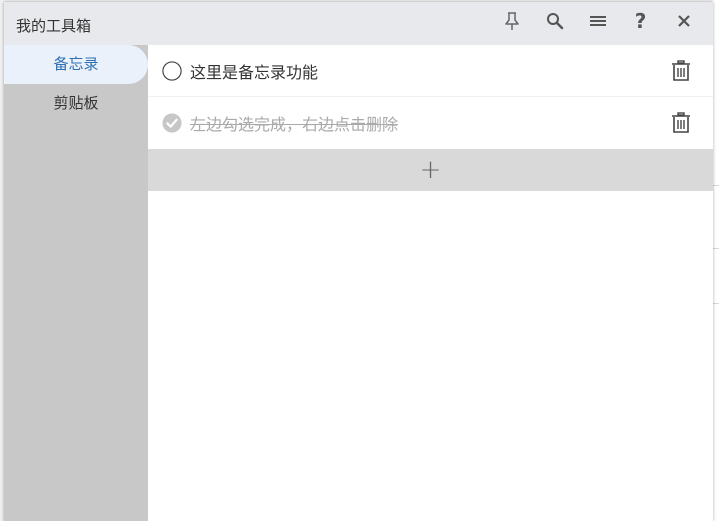 This screenshot has width=719, height=521. I want to click on memo-text: 左边勾选完成，右边点击删除, so click(294, 124).